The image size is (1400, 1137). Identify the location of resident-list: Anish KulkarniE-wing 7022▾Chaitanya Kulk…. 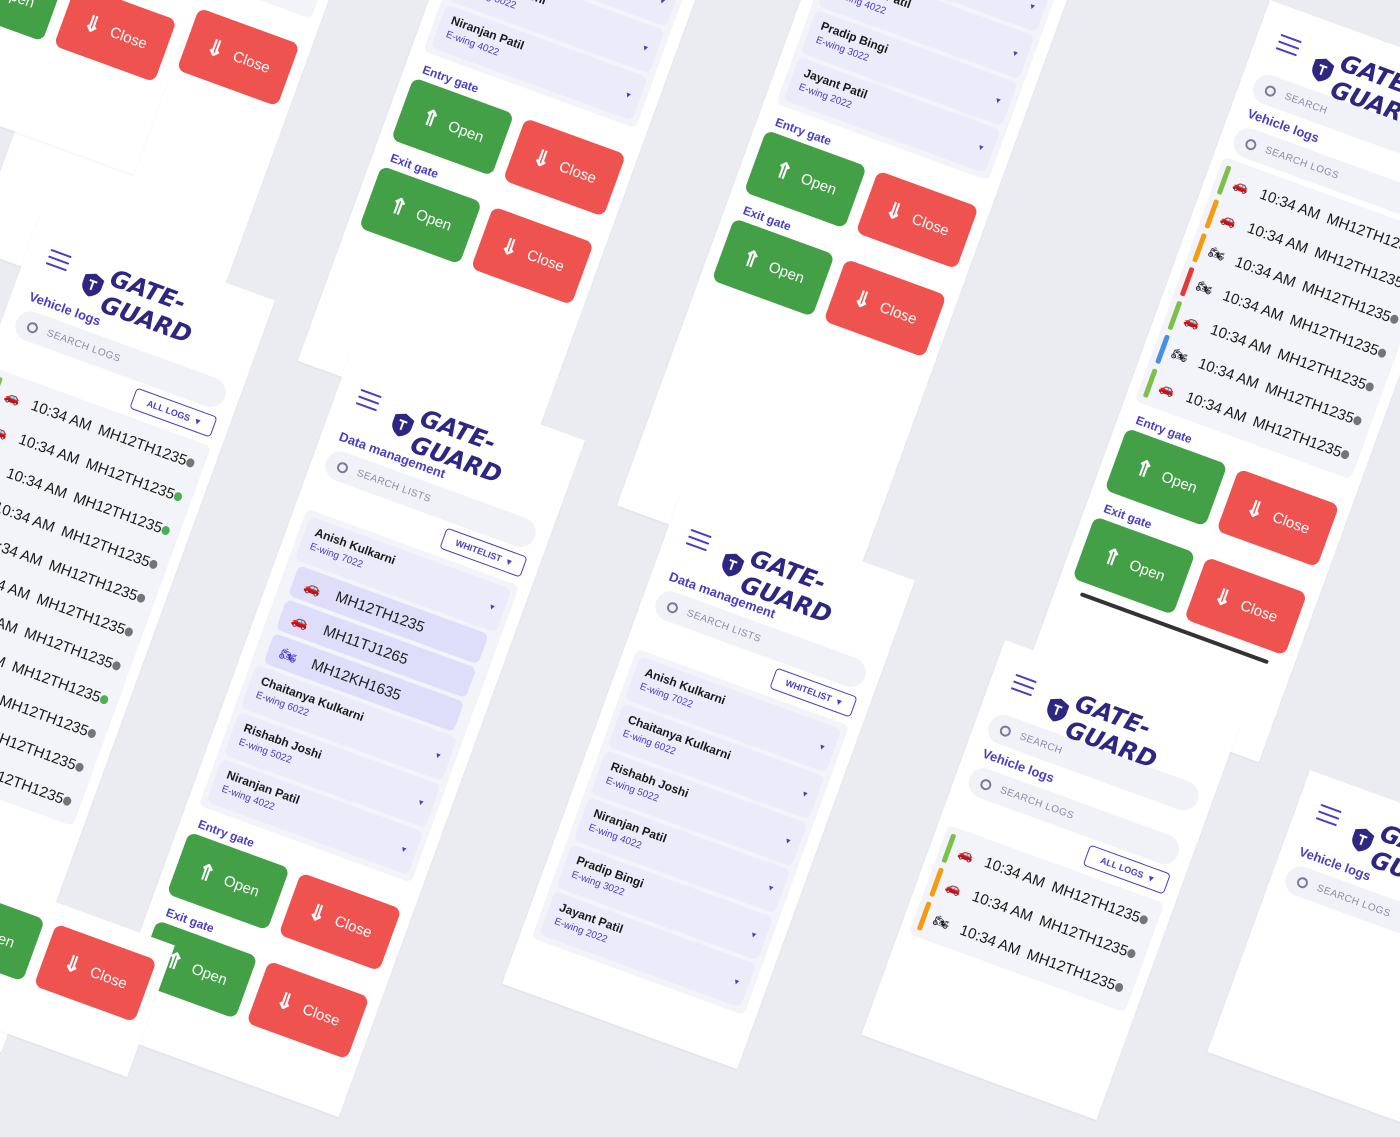
(690, 832).